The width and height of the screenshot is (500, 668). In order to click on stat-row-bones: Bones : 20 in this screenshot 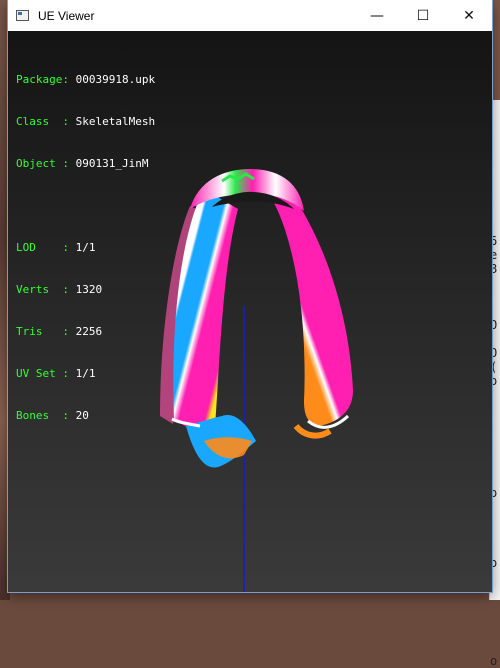, I will do `click(85, 416)`.